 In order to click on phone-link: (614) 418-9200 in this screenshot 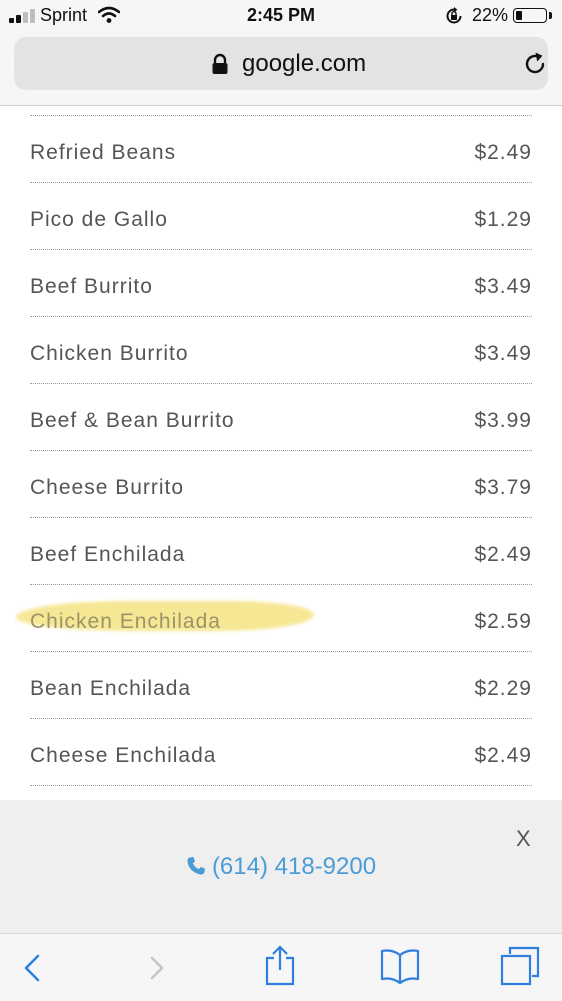, I will do `click(281, 867)`.